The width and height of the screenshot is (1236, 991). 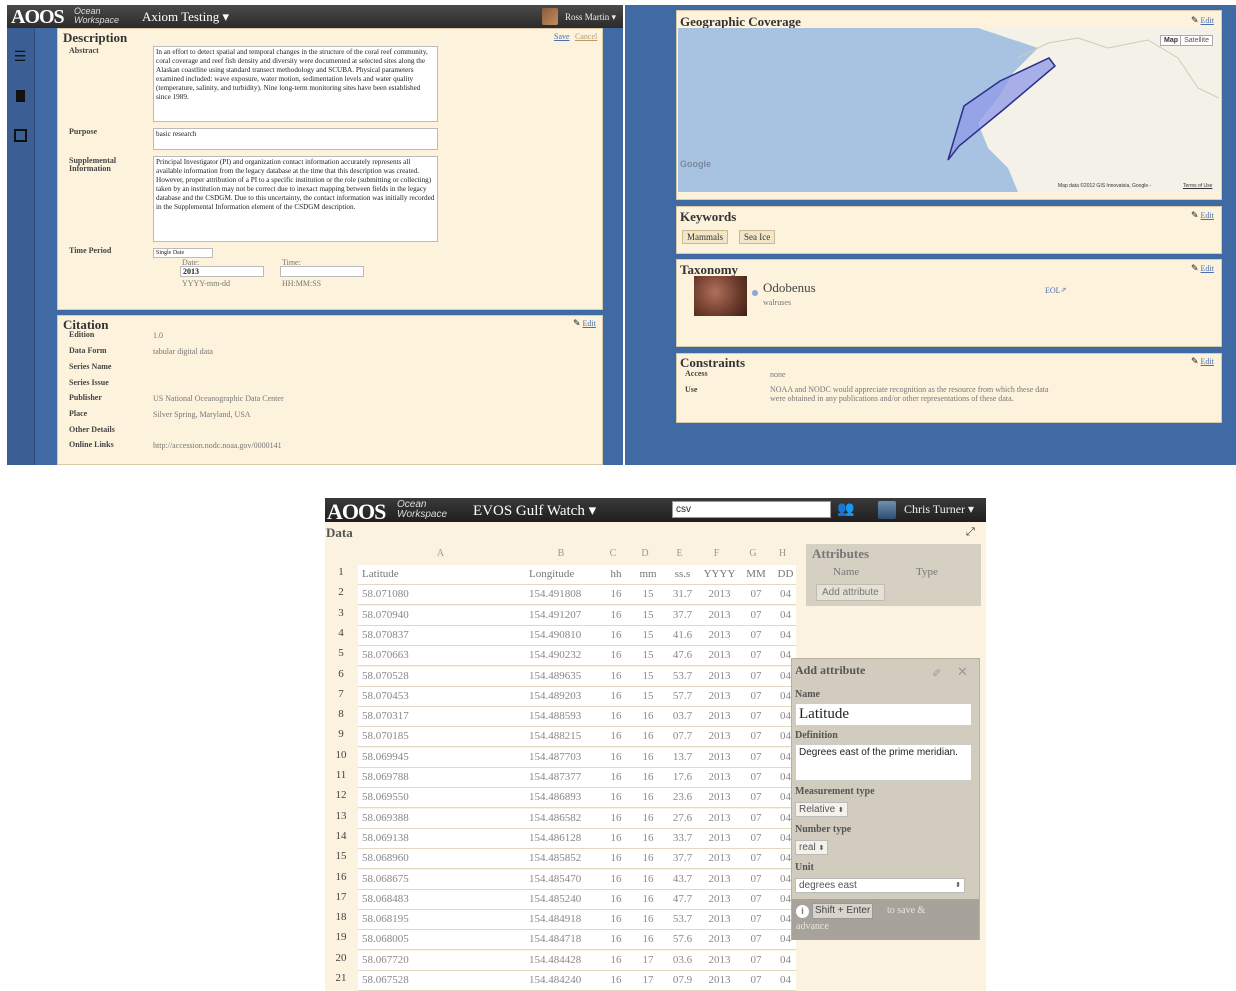 What do you see at coordinates (341, 816) in the screenshot?
I see `row-number: 13` at bounding box center [341, 816].